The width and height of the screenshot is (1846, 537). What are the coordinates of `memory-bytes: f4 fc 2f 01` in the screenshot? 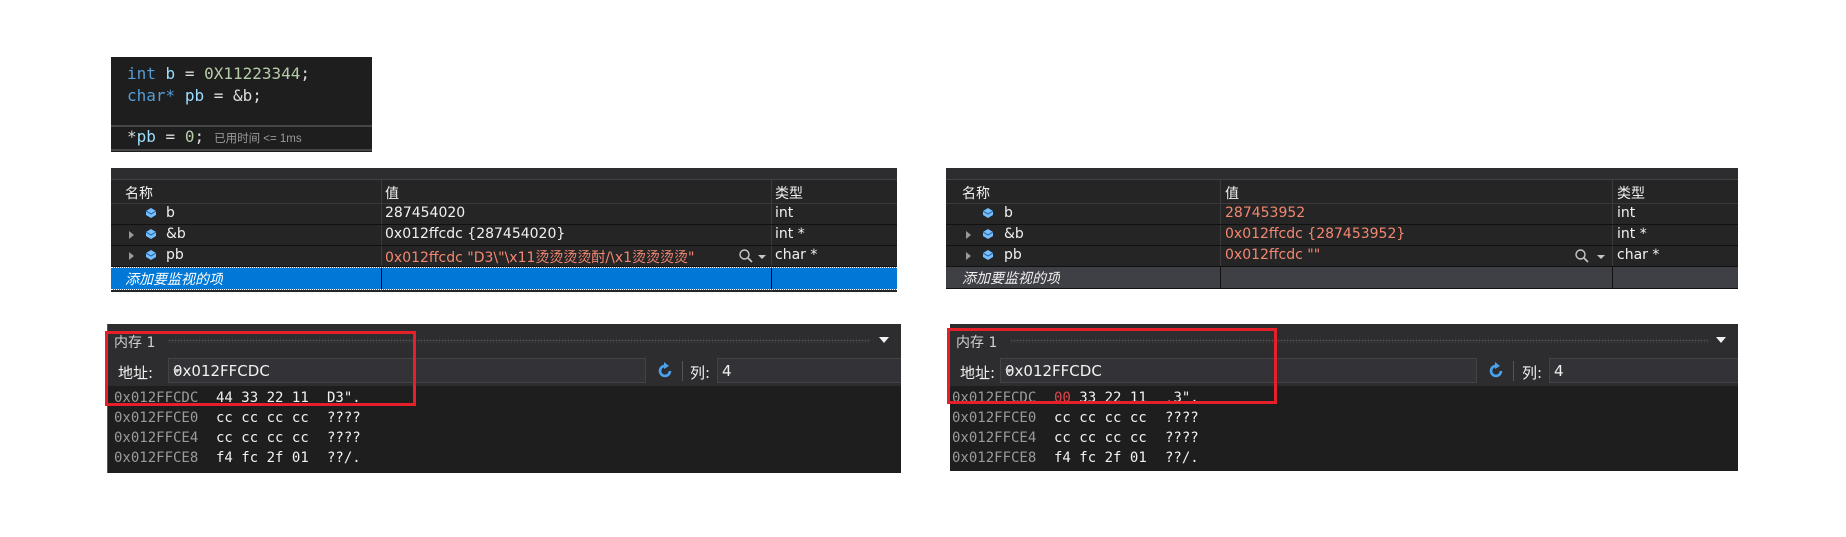 It's located at (262, 458).